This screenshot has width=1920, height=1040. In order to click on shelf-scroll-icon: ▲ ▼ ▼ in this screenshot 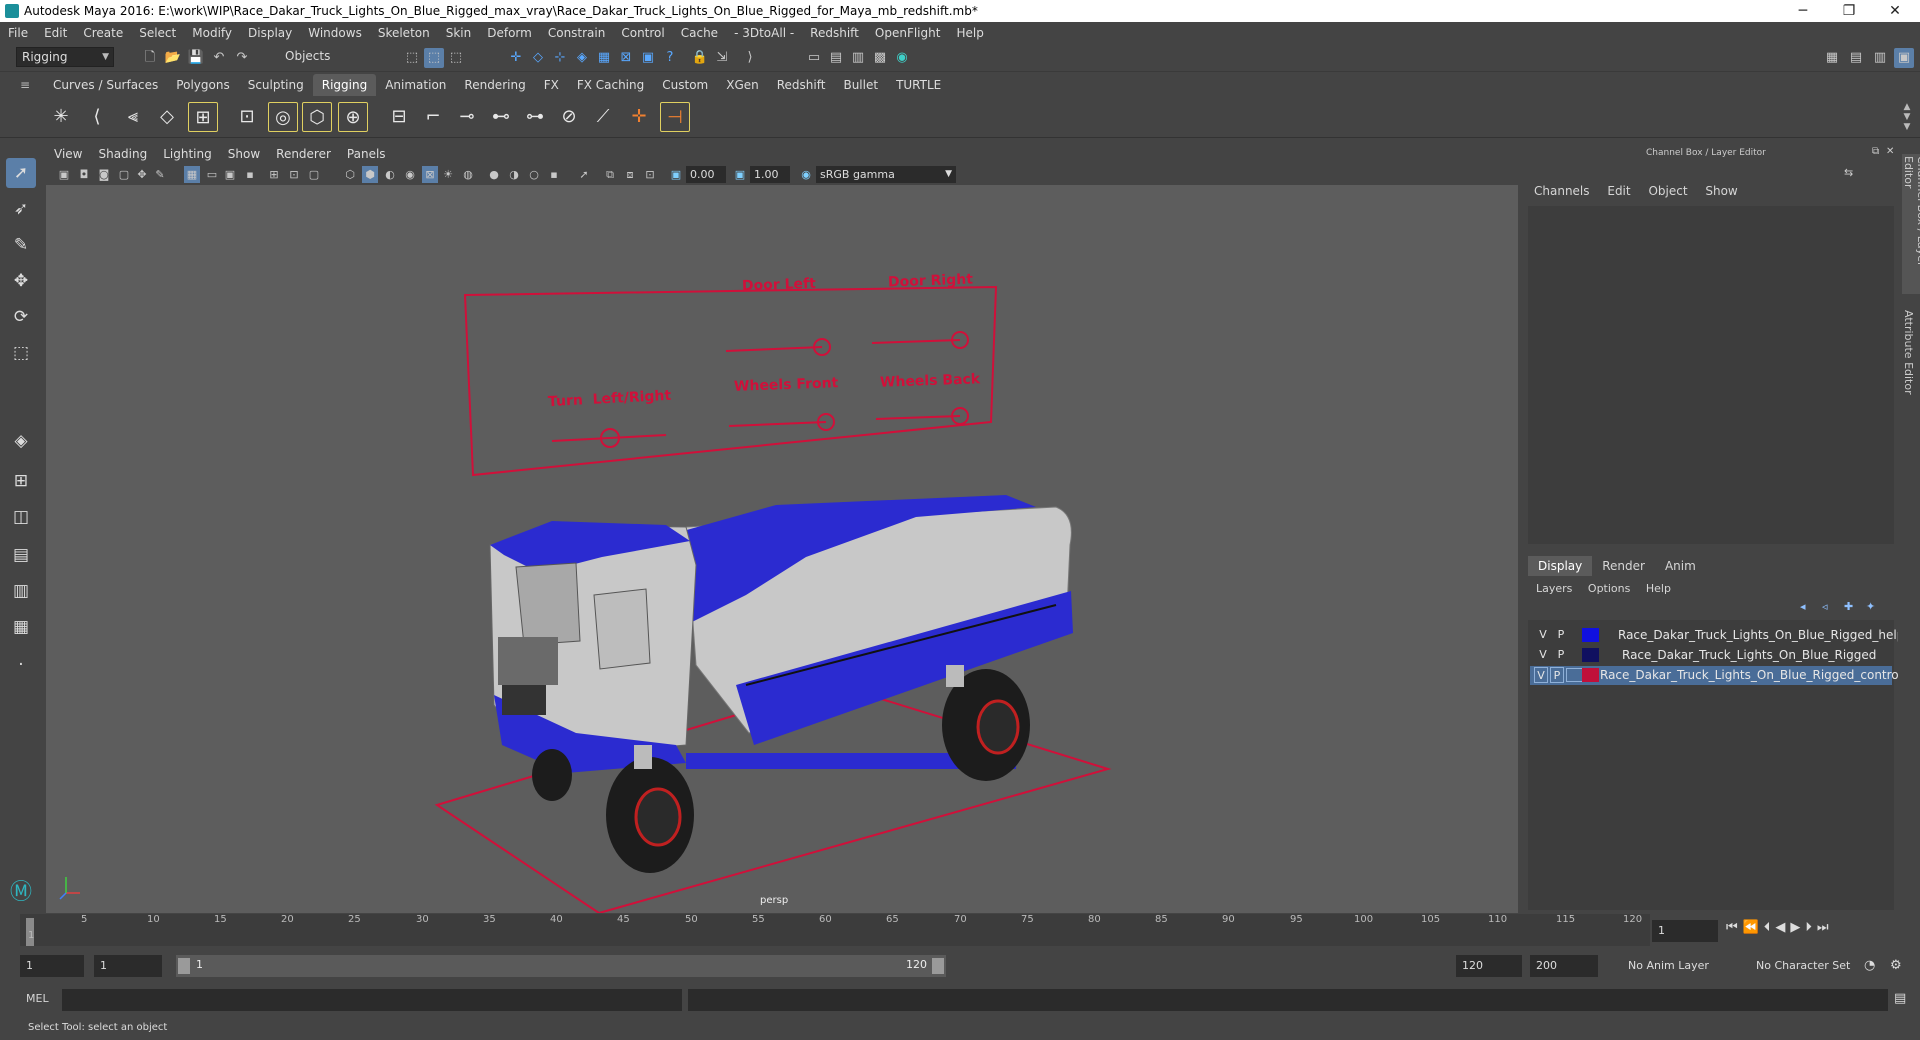, I will do `click(1907, 117)`.